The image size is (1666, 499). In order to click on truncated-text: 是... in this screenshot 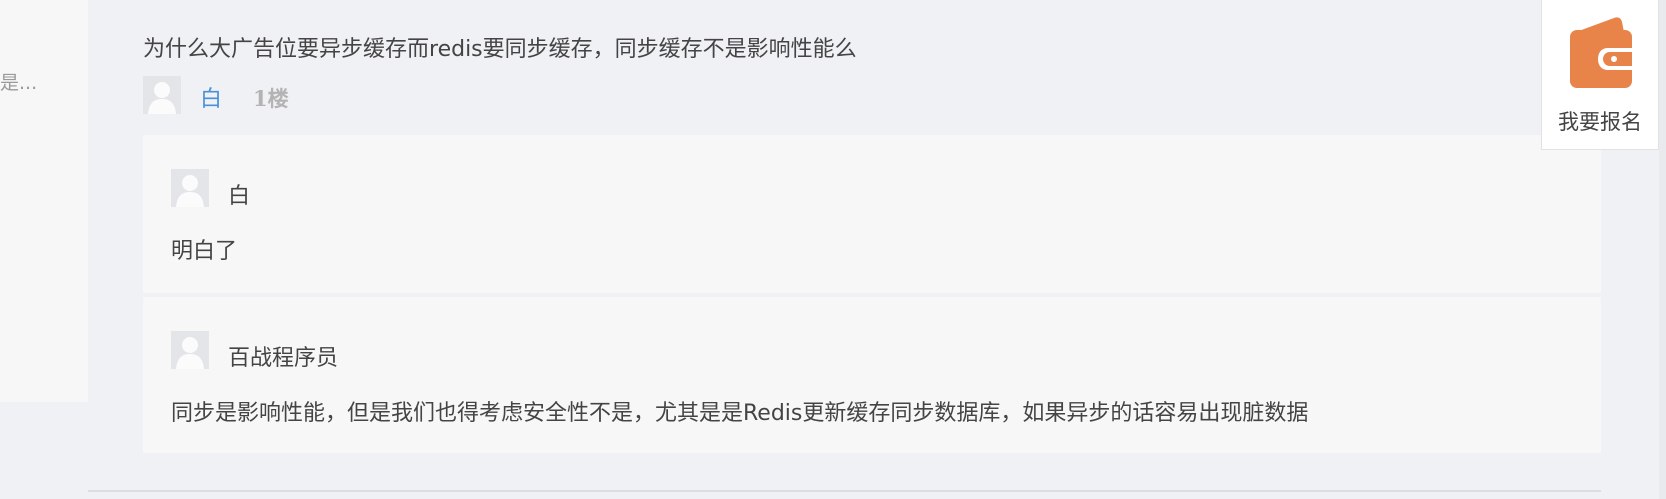, I will do `click(19, 83)`.